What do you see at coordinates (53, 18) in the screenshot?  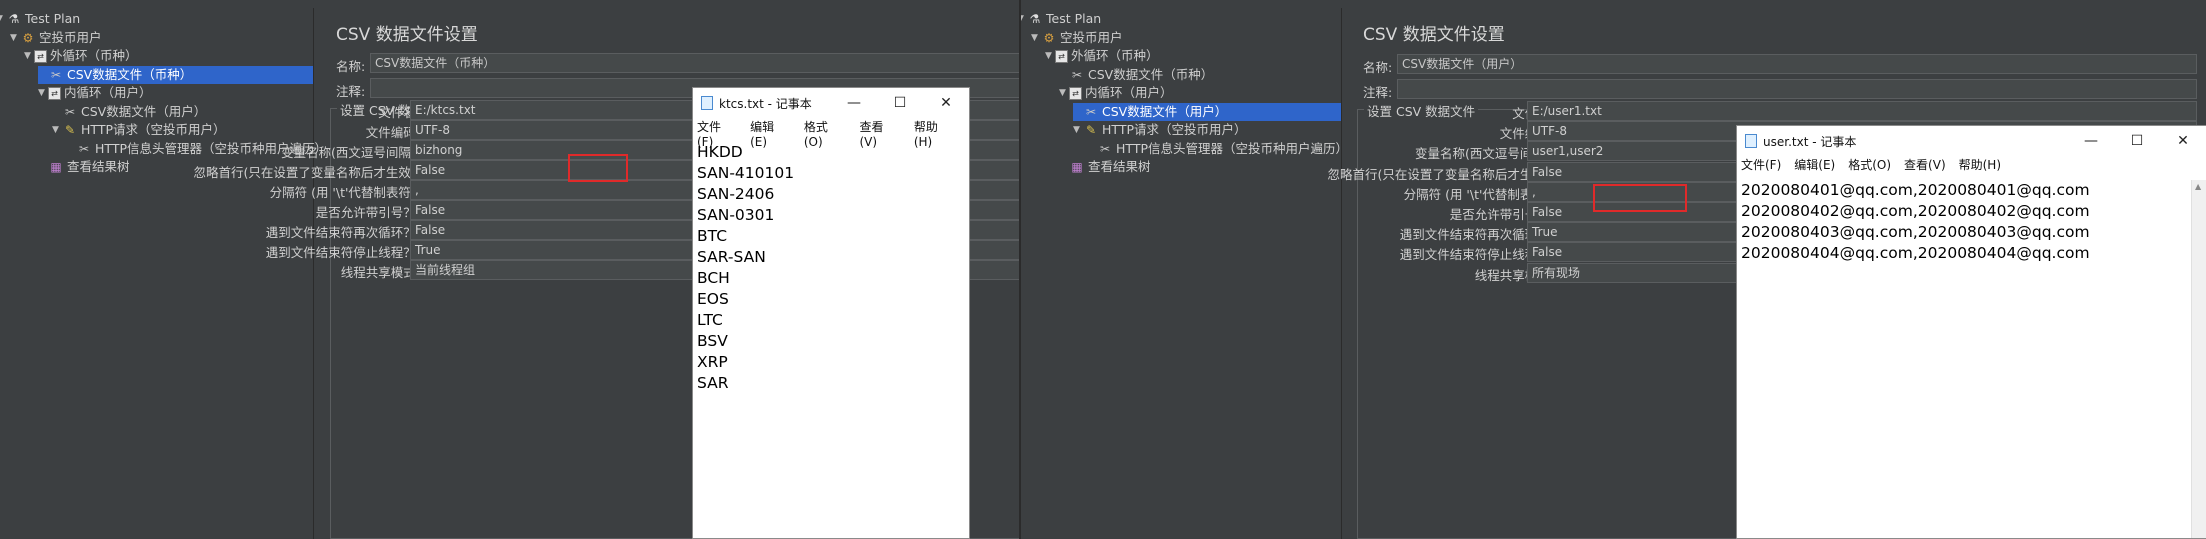 I see `tree-item-label: Test Plan` at bounding box center [53, 18].